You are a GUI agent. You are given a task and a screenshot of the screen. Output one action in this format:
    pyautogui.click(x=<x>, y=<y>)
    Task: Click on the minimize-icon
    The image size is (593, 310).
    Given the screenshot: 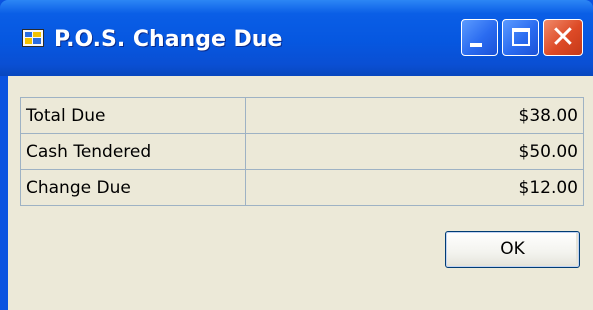 What is the action you would take?
    pyautogui.click(x=476, y=45)
    